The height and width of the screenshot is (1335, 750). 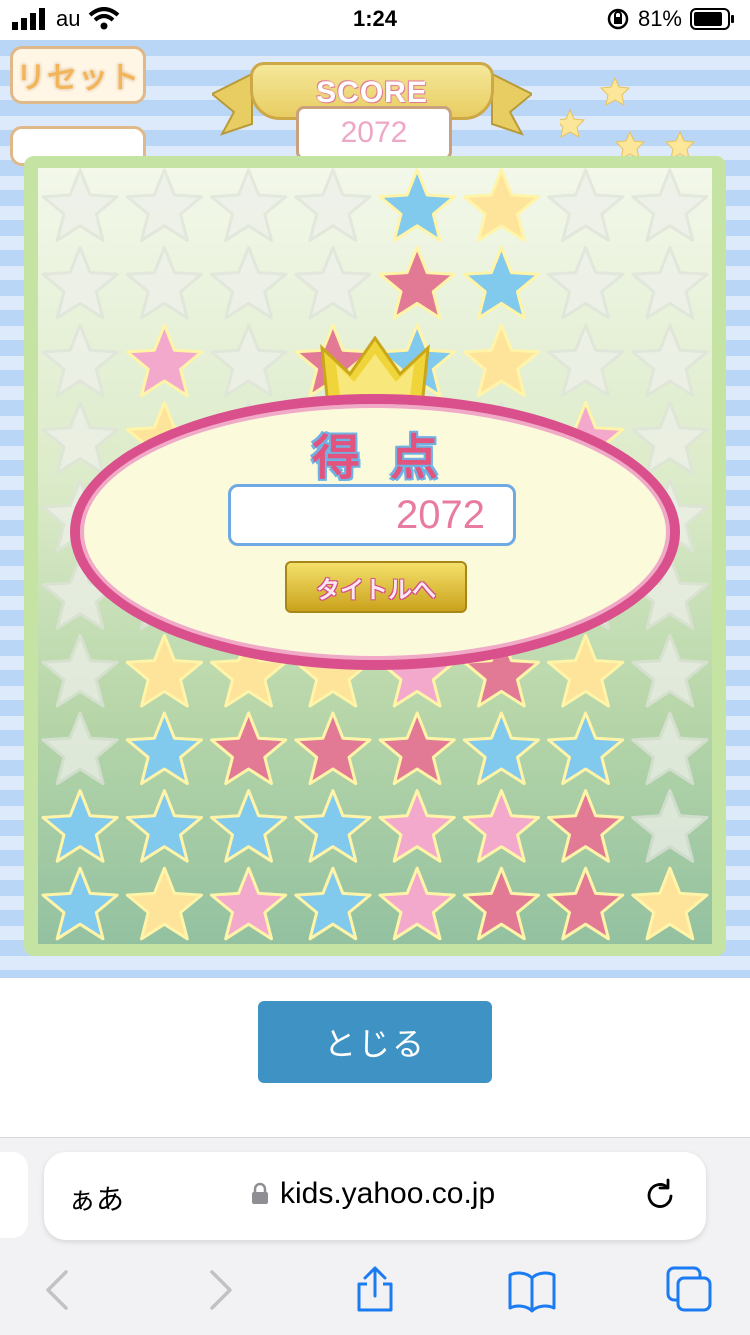 I want to click on back-icon, so click(x=58, y=1290).